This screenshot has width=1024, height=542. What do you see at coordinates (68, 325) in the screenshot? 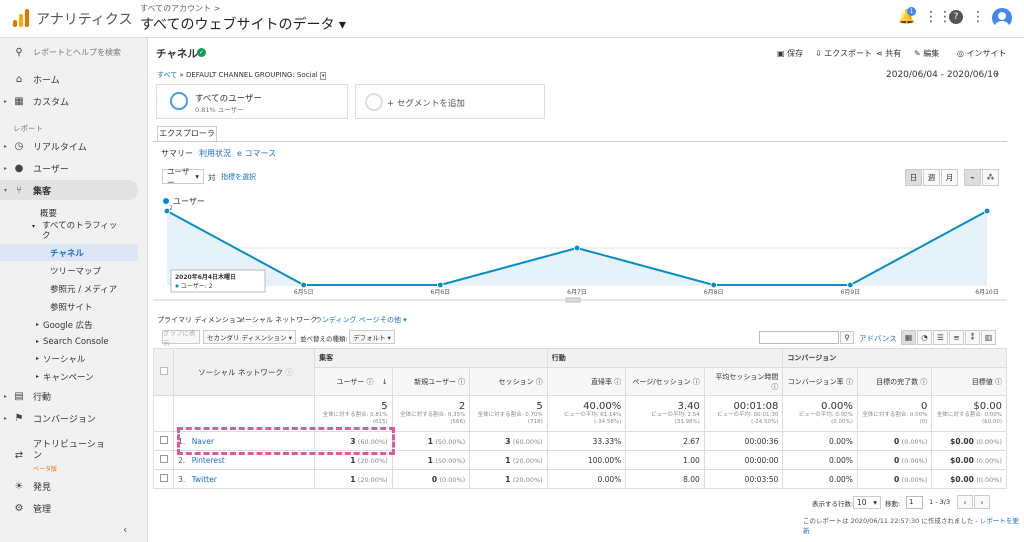
I see `sidebar-item-label: Google 広告` at bounding box center [68, 325].